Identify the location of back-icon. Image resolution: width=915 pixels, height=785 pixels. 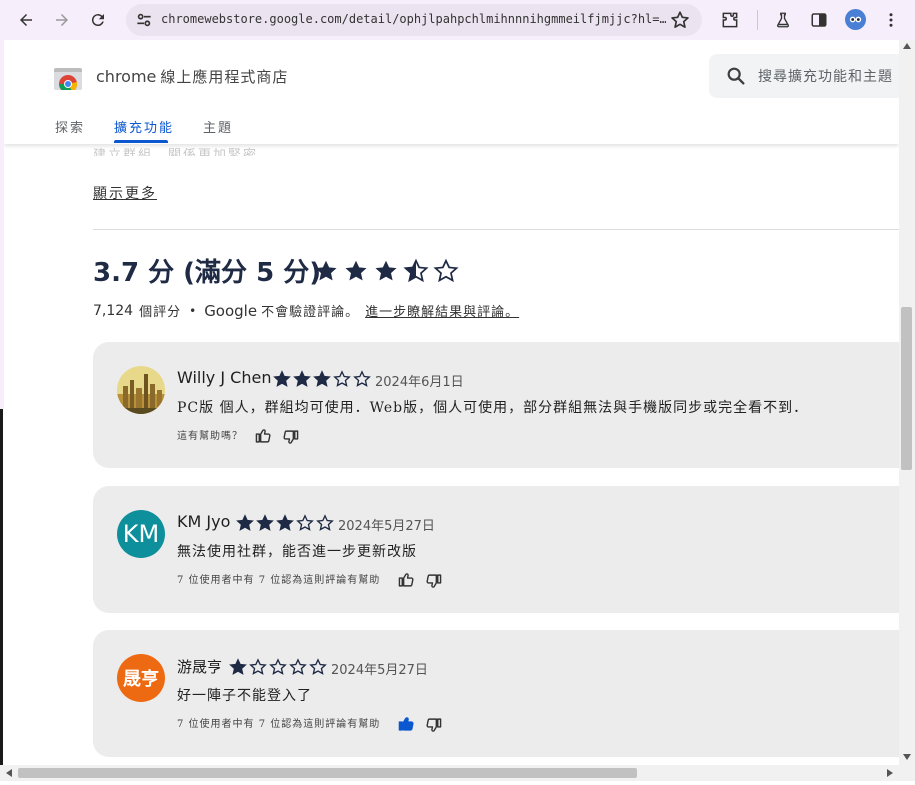
(26, 20).